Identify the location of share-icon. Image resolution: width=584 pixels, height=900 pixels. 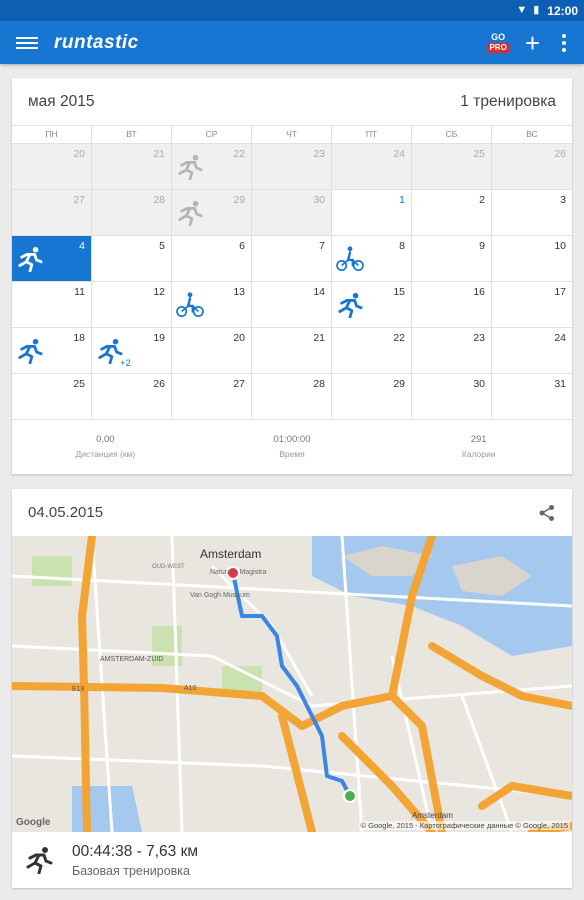
(547, 513).